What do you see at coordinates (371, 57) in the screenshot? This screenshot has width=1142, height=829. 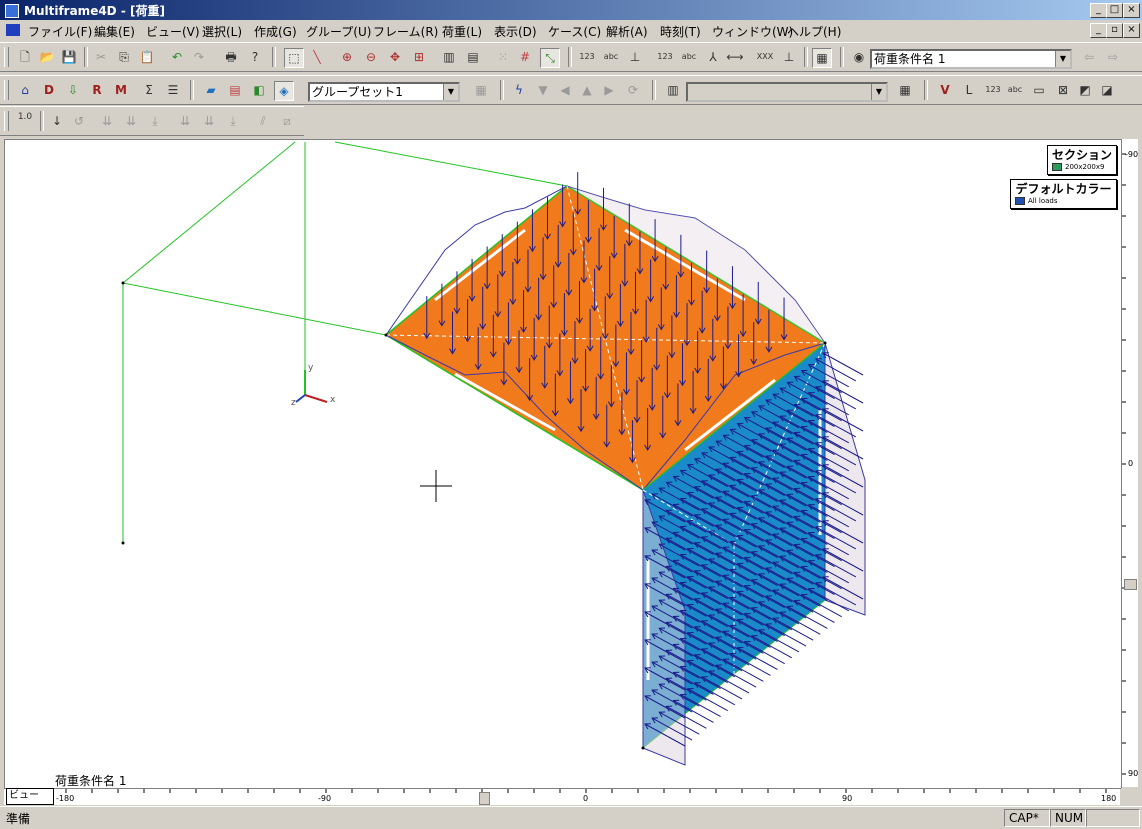 I see `zoom-out-icon: ⊖` at bounding box center [371, 57].